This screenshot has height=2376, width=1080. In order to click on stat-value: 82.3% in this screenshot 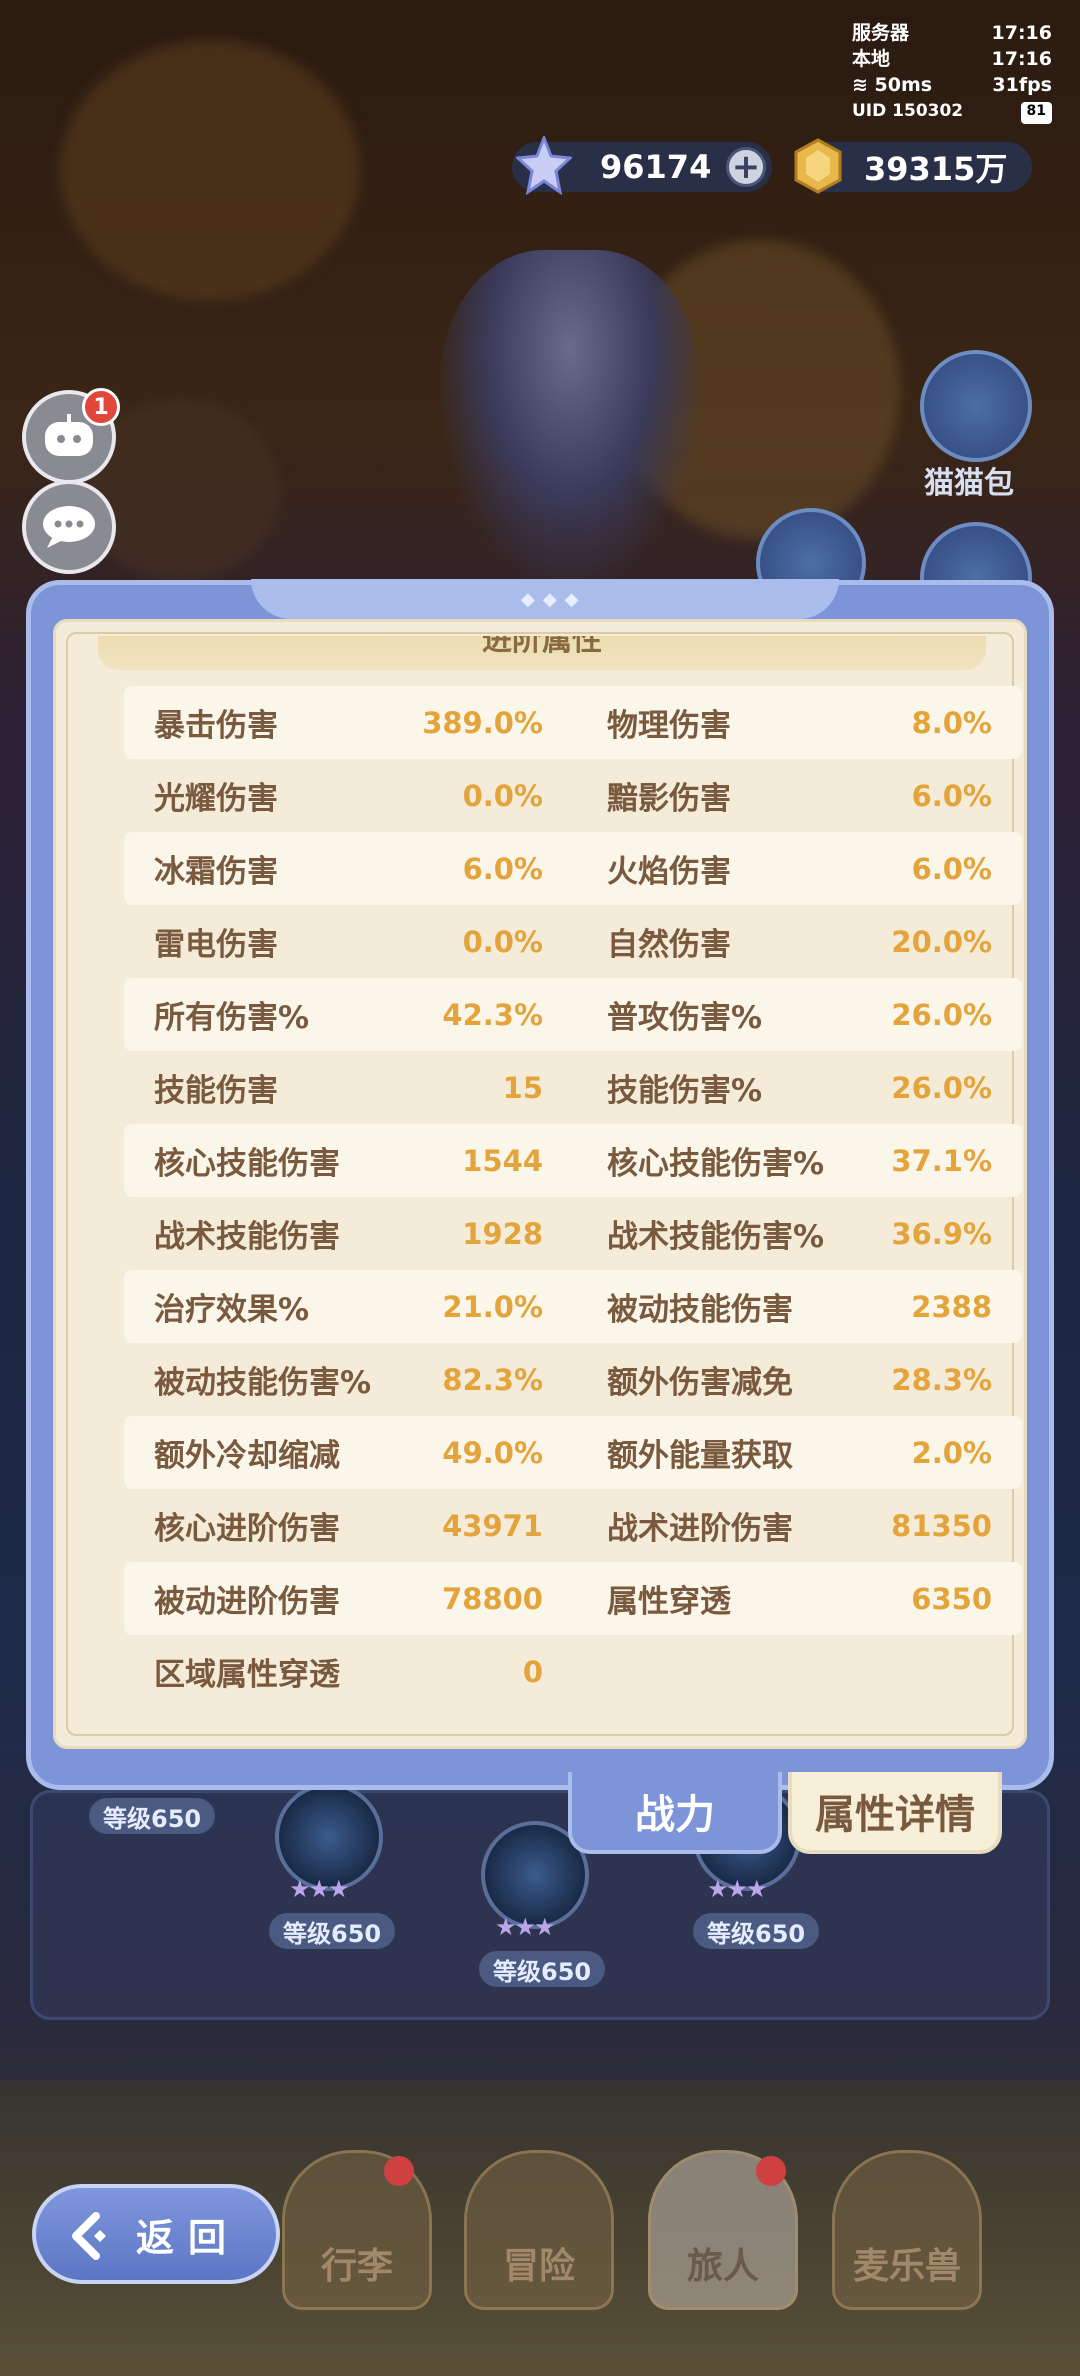, I will do `click(492, 1379)`.